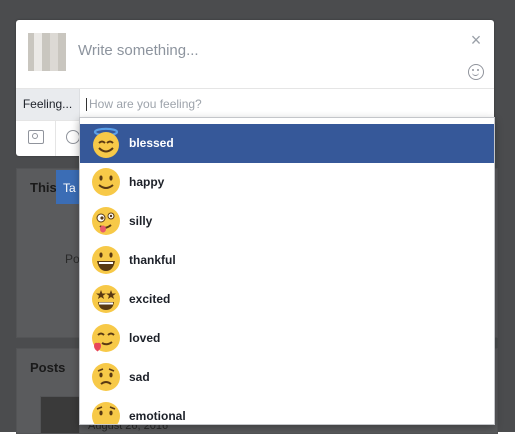  What do you see at coordinates (287, 182) in the screenshot?
I see `feeling-option-happy: happy` at bounding box center [287, 182].